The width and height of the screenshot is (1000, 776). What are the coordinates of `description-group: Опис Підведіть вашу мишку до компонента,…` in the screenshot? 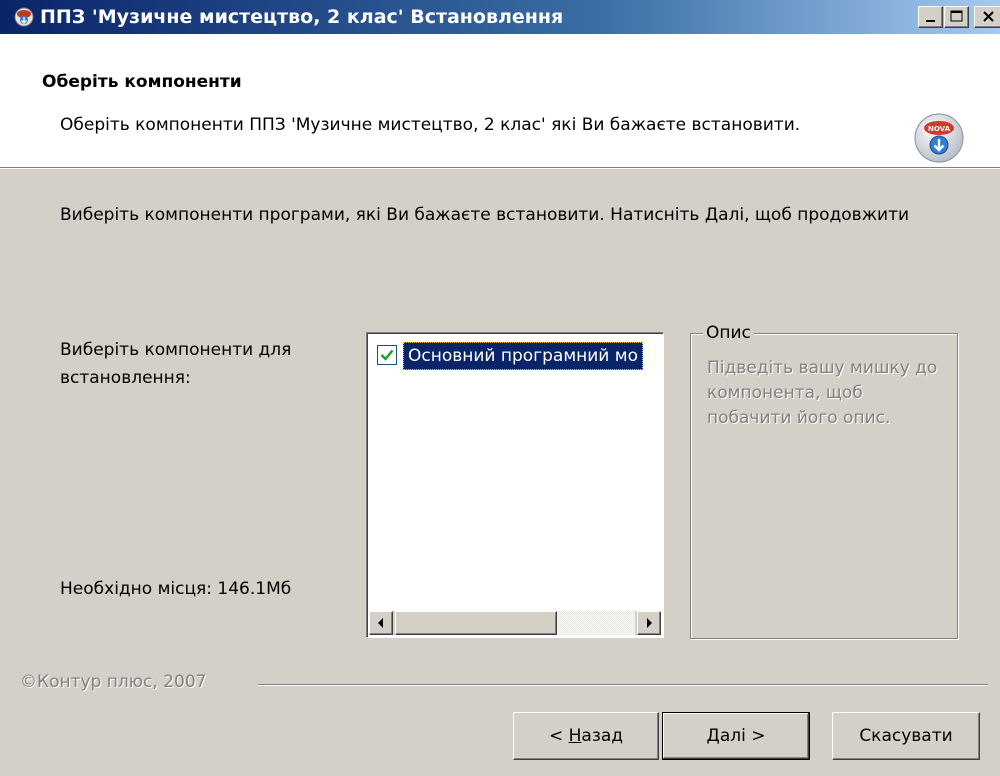 It's located at (824, 480).